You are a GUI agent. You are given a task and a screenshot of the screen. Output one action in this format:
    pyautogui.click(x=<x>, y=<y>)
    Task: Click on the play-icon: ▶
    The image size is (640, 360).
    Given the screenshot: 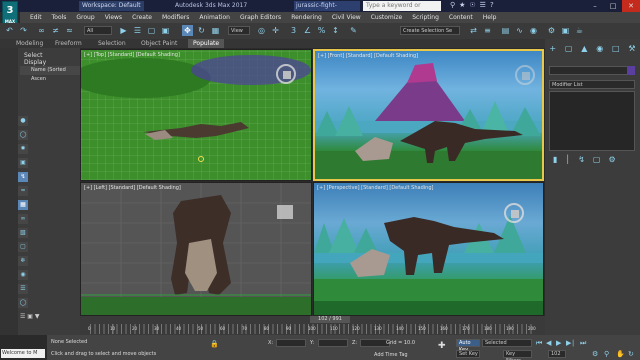 What is the action you would take?
    pyautogui.click(x=558, y=343)
    